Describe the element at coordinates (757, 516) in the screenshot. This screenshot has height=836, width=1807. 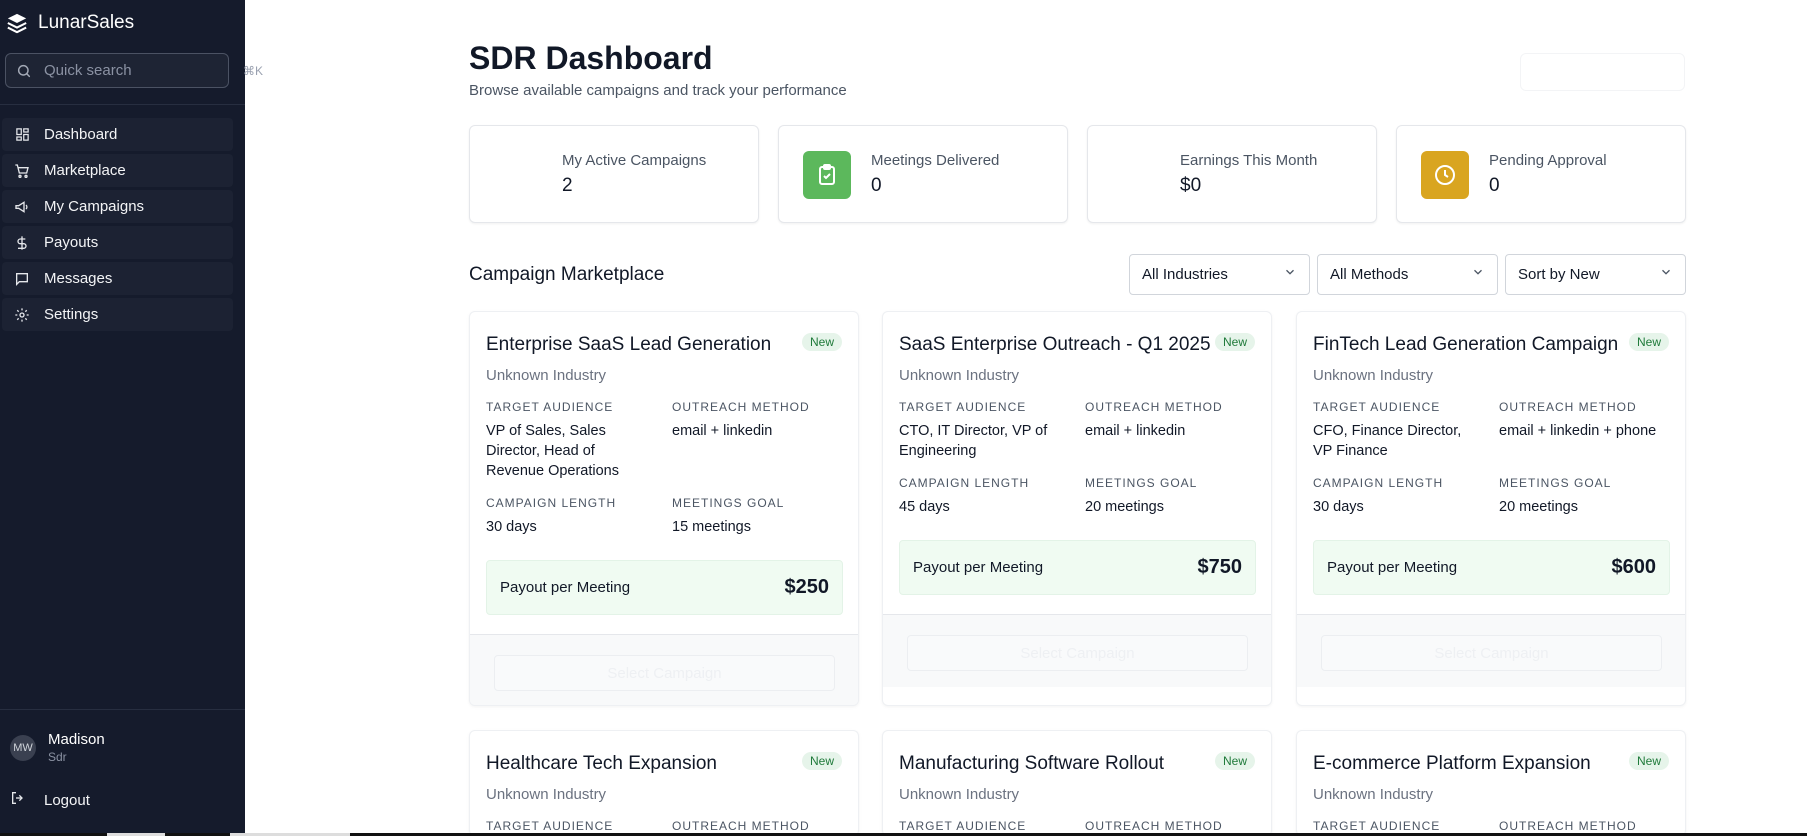
I see `meetings-goal-field: MEETINGS GOAL 15 meetings` at that location.